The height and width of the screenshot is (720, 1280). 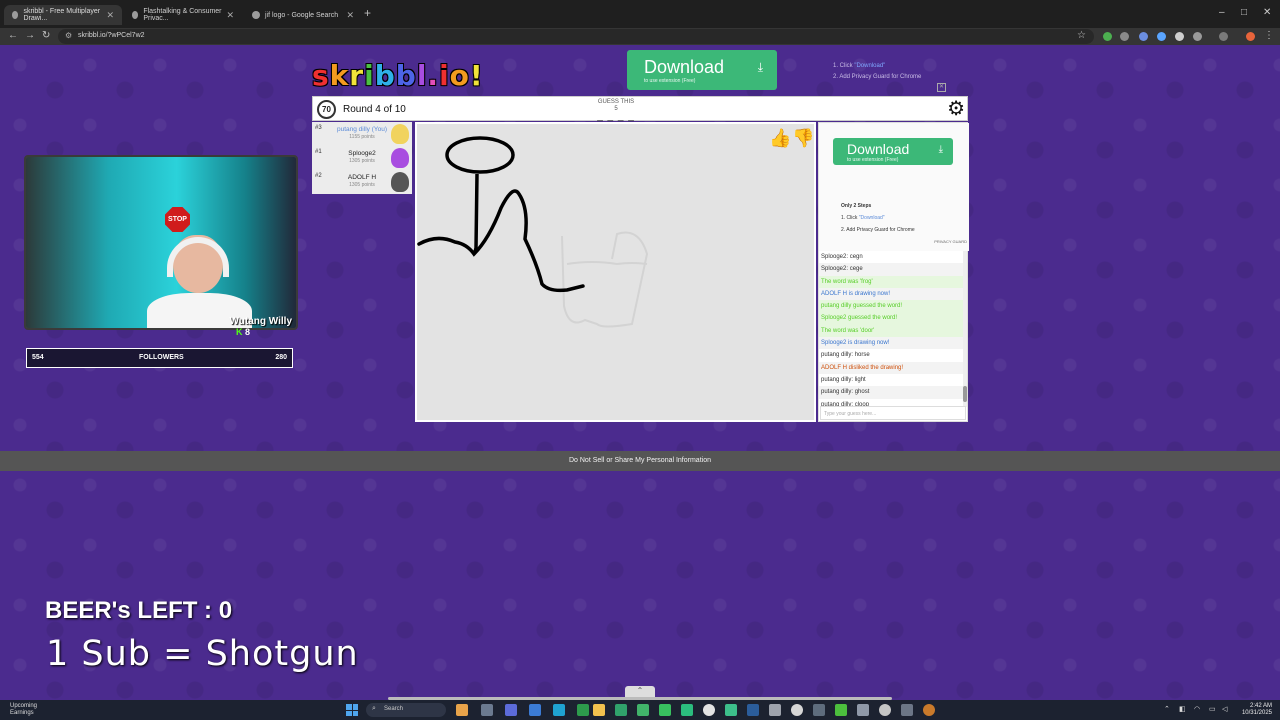 What do you see at coordinates (1267, 12) in the screenshot?
I see `close-window-button: ✕` at bounding box center [1267, 12].